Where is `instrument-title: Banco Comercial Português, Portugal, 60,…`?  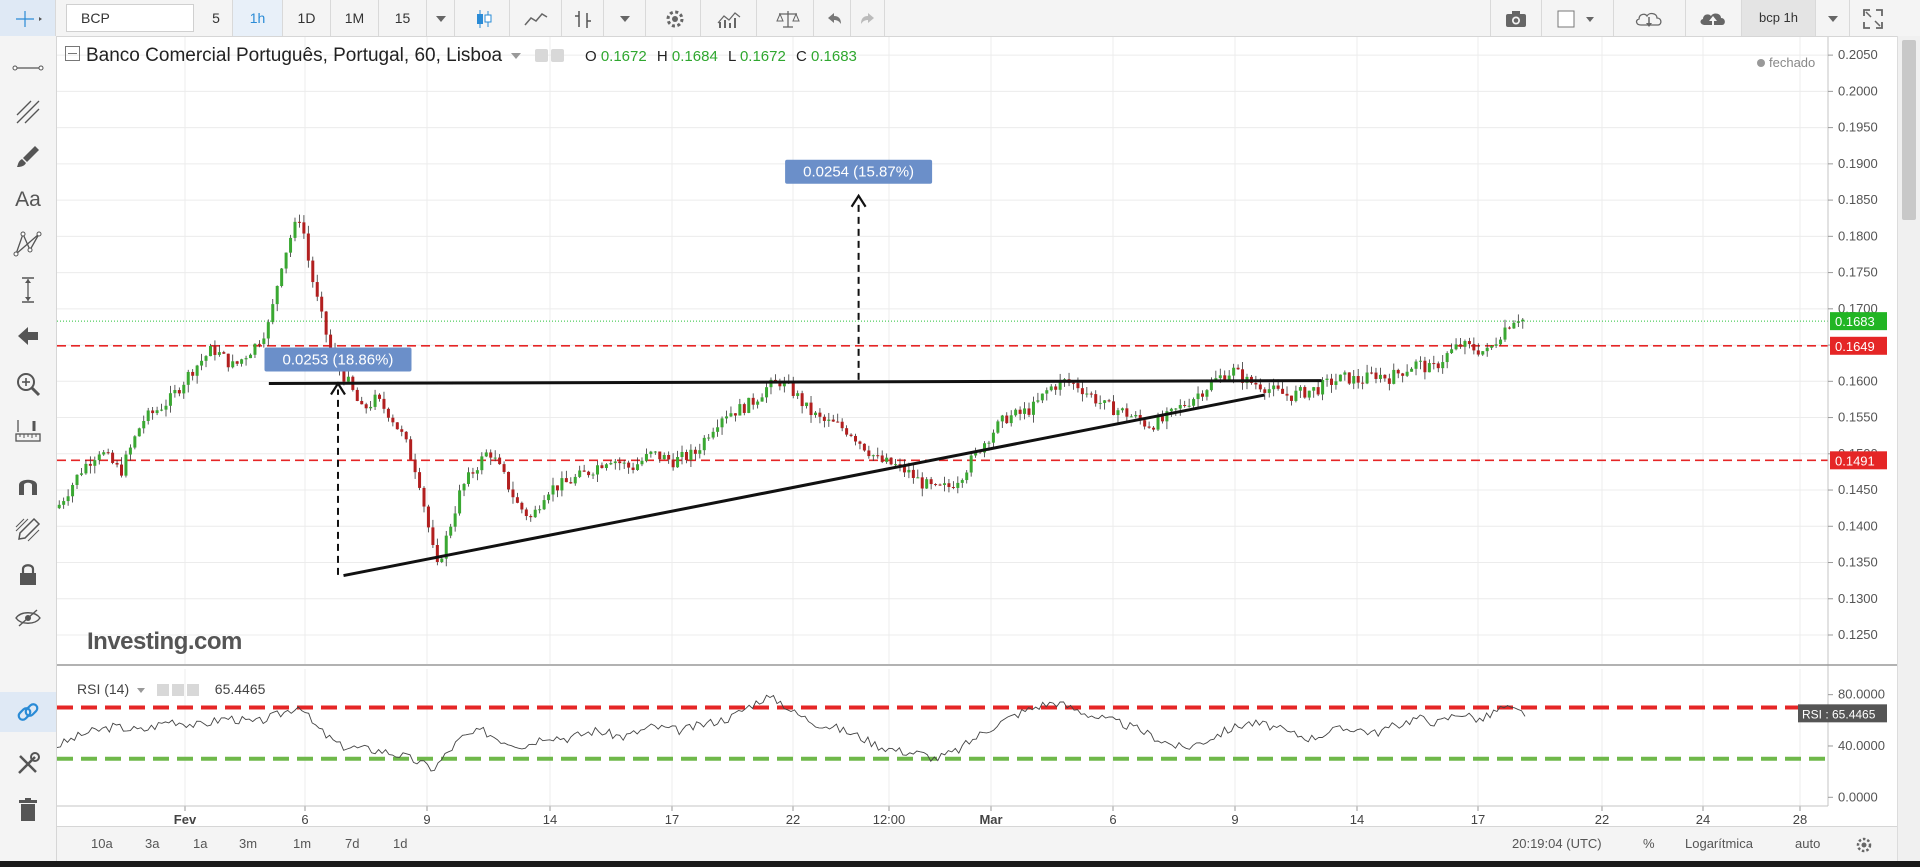
instrument-title: Banco Comercial Português, Portugal, 60,… is located at coordinates (294, 55).